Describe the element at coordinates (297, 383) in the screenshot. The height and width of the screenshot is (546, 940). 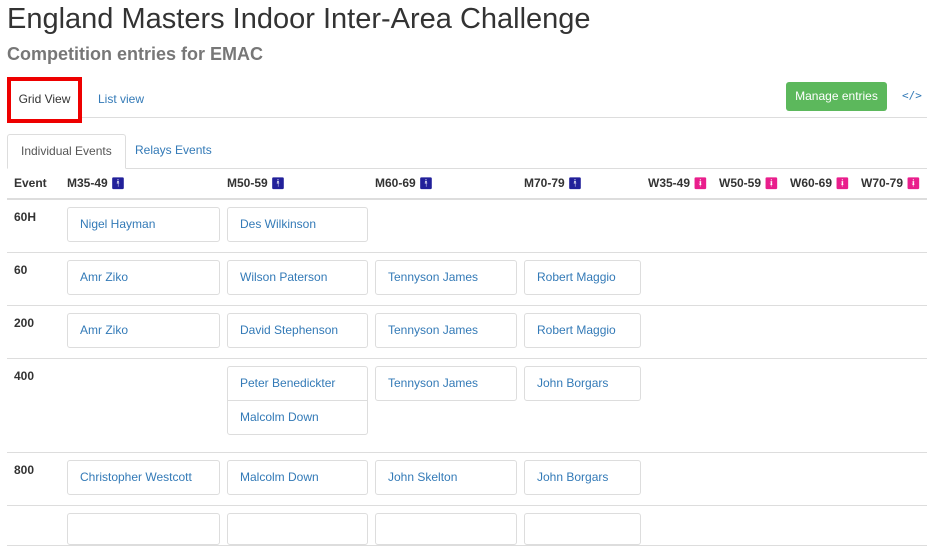
I see `athlete-link: Peter Benedickter` at that location.